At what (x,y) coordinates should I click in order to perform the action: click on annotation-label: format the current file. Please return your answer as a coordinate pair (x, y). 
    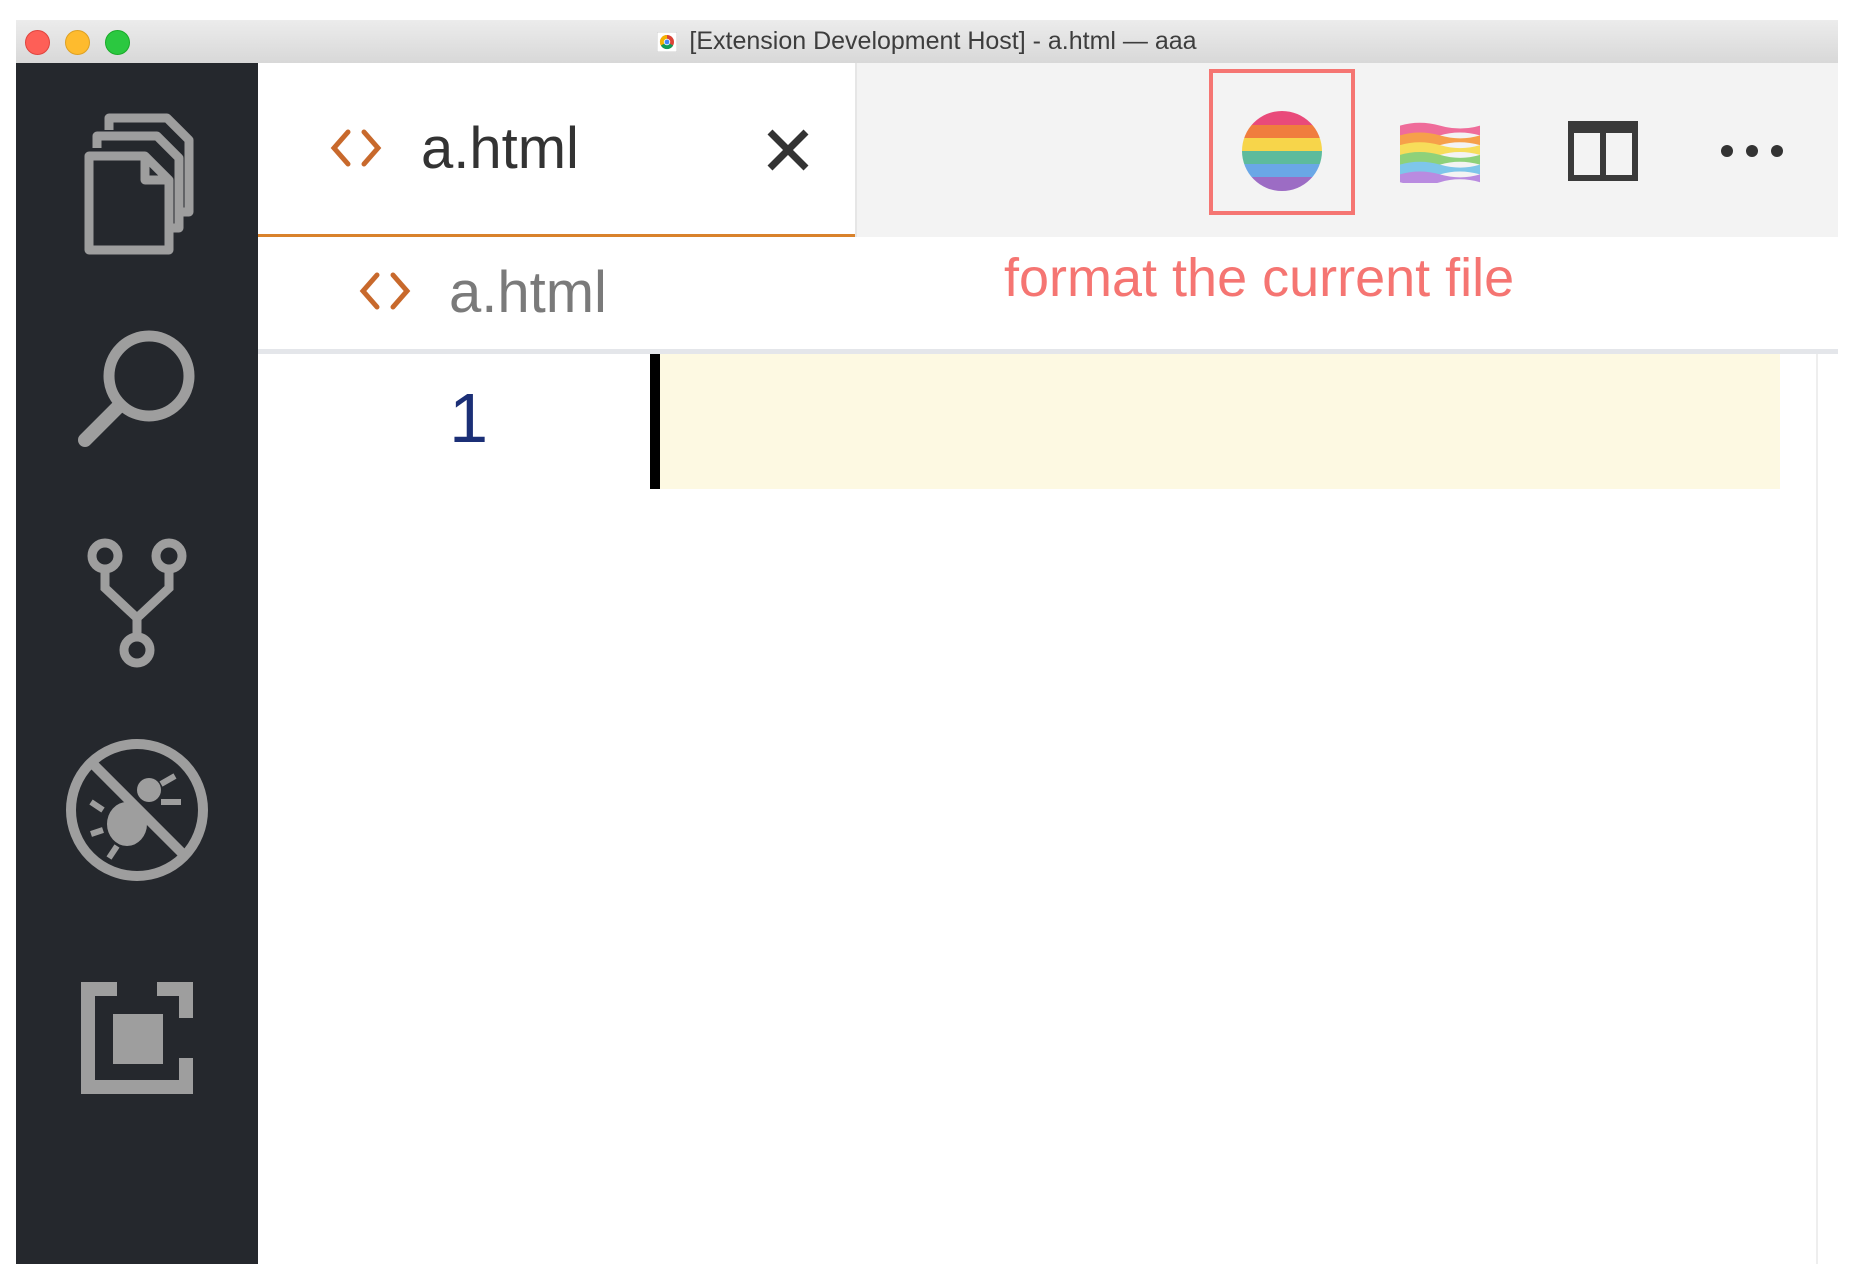
    Looking at the image, I should click on (1259, 278).